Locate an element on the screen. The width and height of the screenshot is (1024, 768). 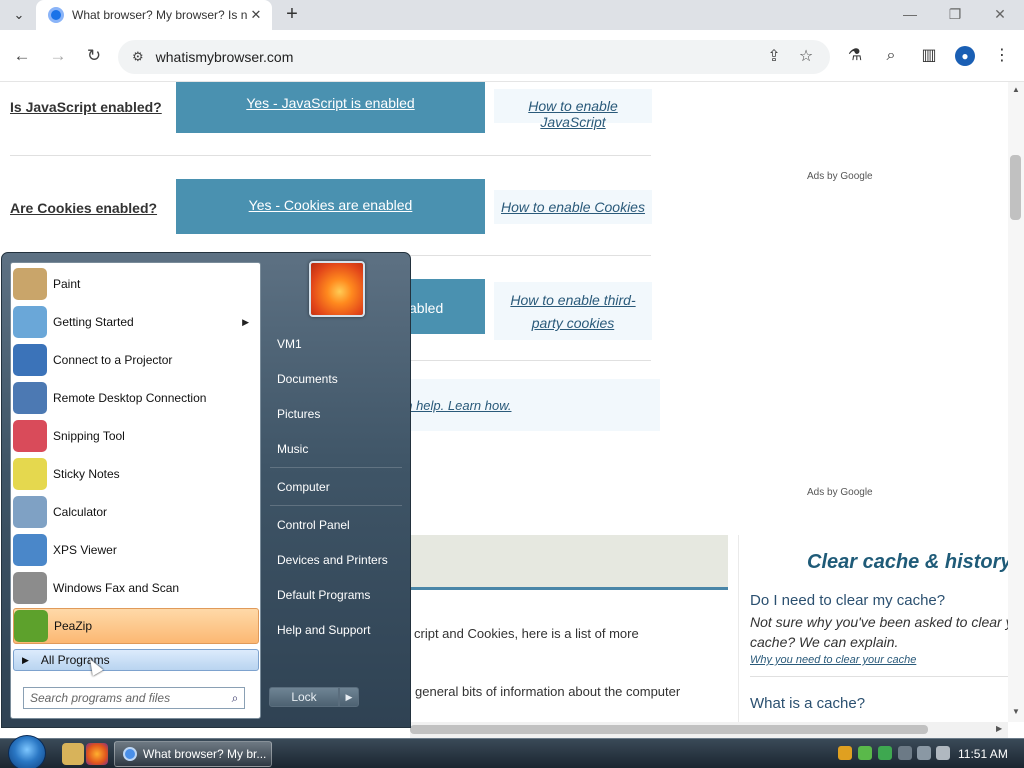
start-item-documents: Documents is located at coordinates (307, 379).